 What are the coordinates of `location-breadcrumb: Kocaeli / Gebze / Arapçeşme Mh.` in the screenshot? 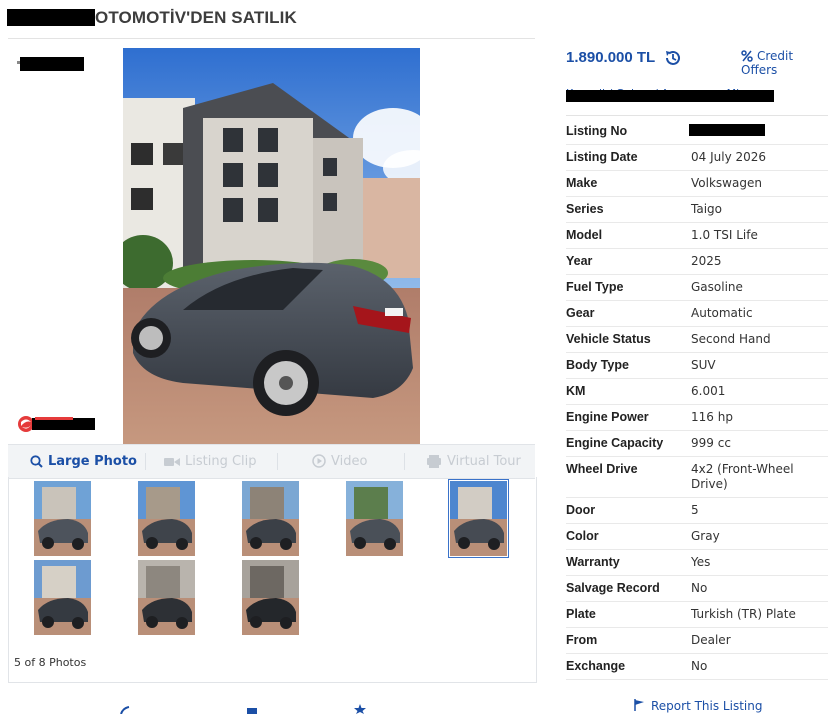 It's located at (670, 94).